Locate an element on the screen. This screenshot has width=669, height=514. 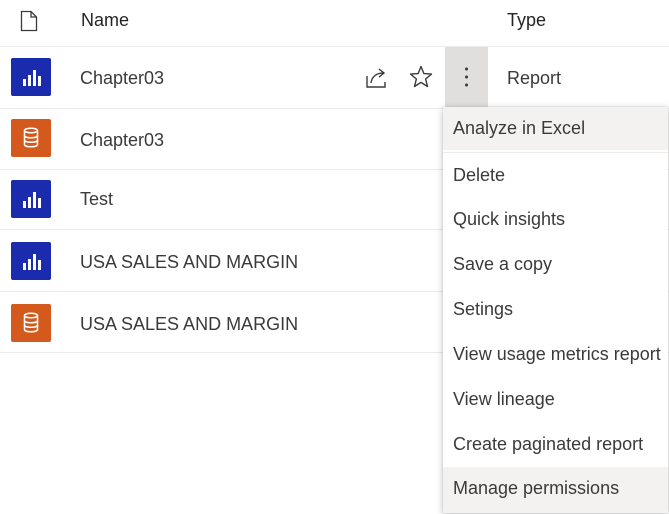
list-header: Name Type is located at coordinates (334, 23).